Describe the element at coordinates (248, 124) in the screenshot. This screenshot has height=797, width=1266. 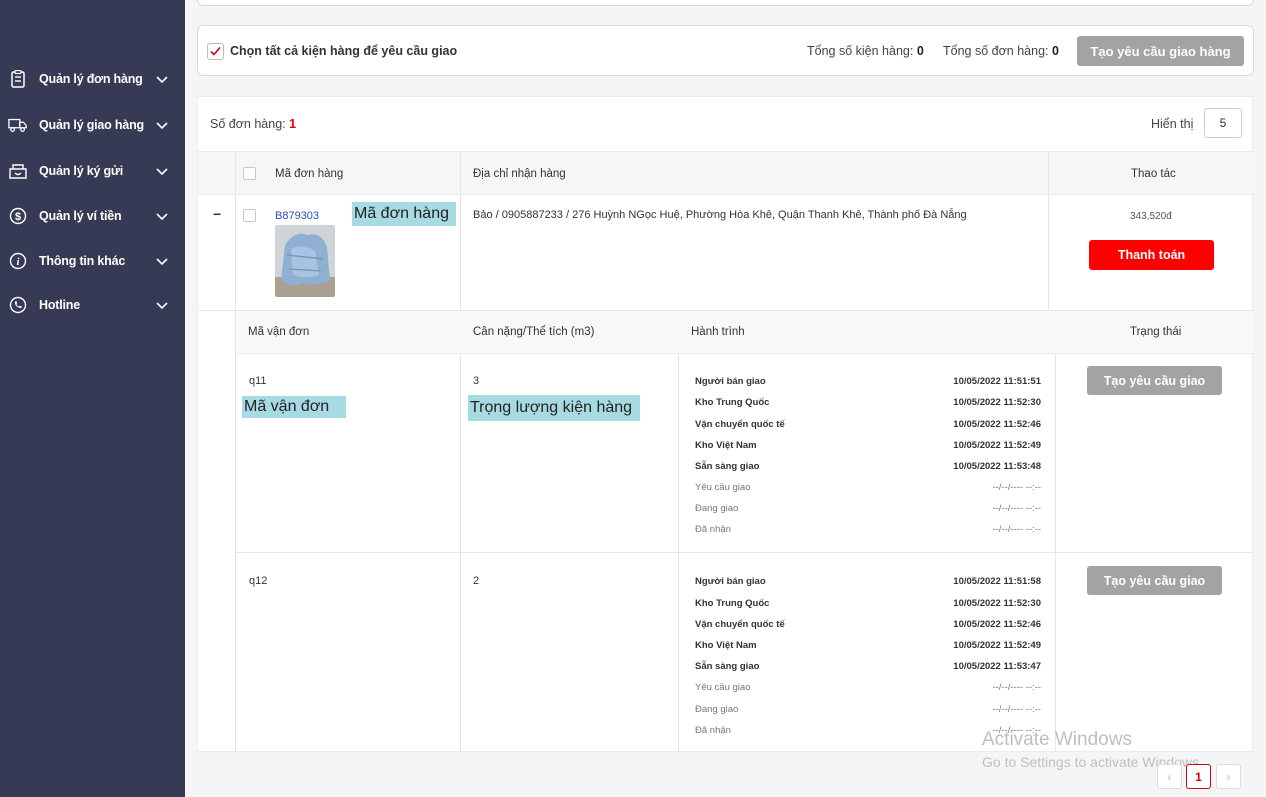
I see `order-count-label: Số đơn hàng:` at that location.